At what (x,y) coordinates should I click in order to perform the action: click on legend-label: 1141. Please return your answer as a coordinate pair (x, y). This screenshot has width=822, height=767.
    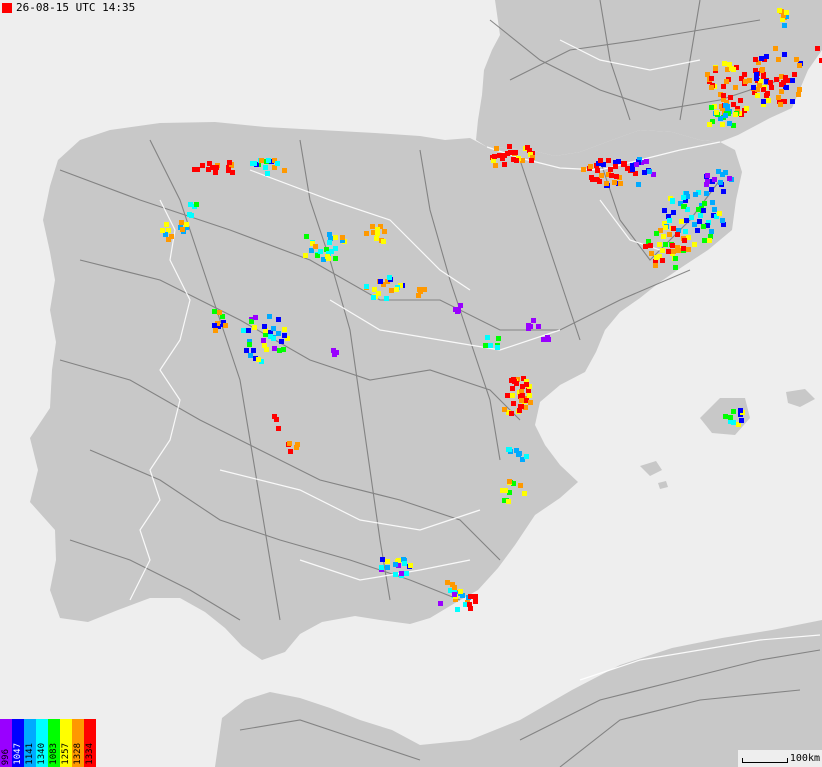
    Looking at the image, I should click on (30, 754).